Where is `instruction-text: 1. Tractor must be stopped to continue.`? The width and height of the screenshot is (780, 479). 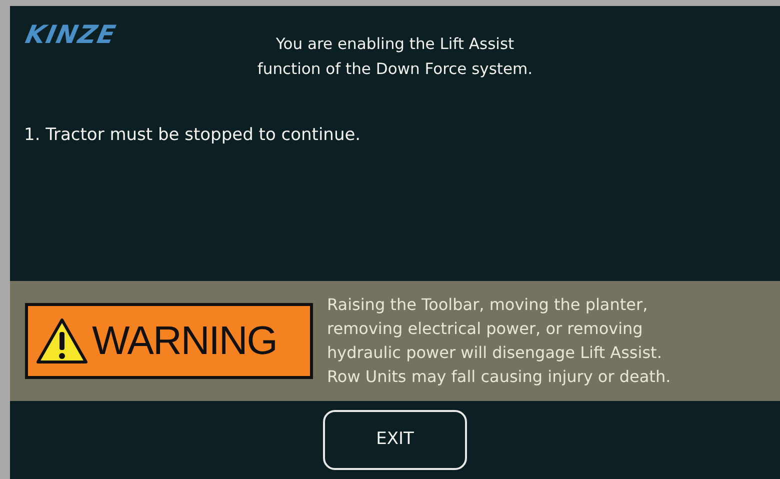 instruction-text: 1. Tractor must be stopped to continue. is located at coordinates (193, 135).